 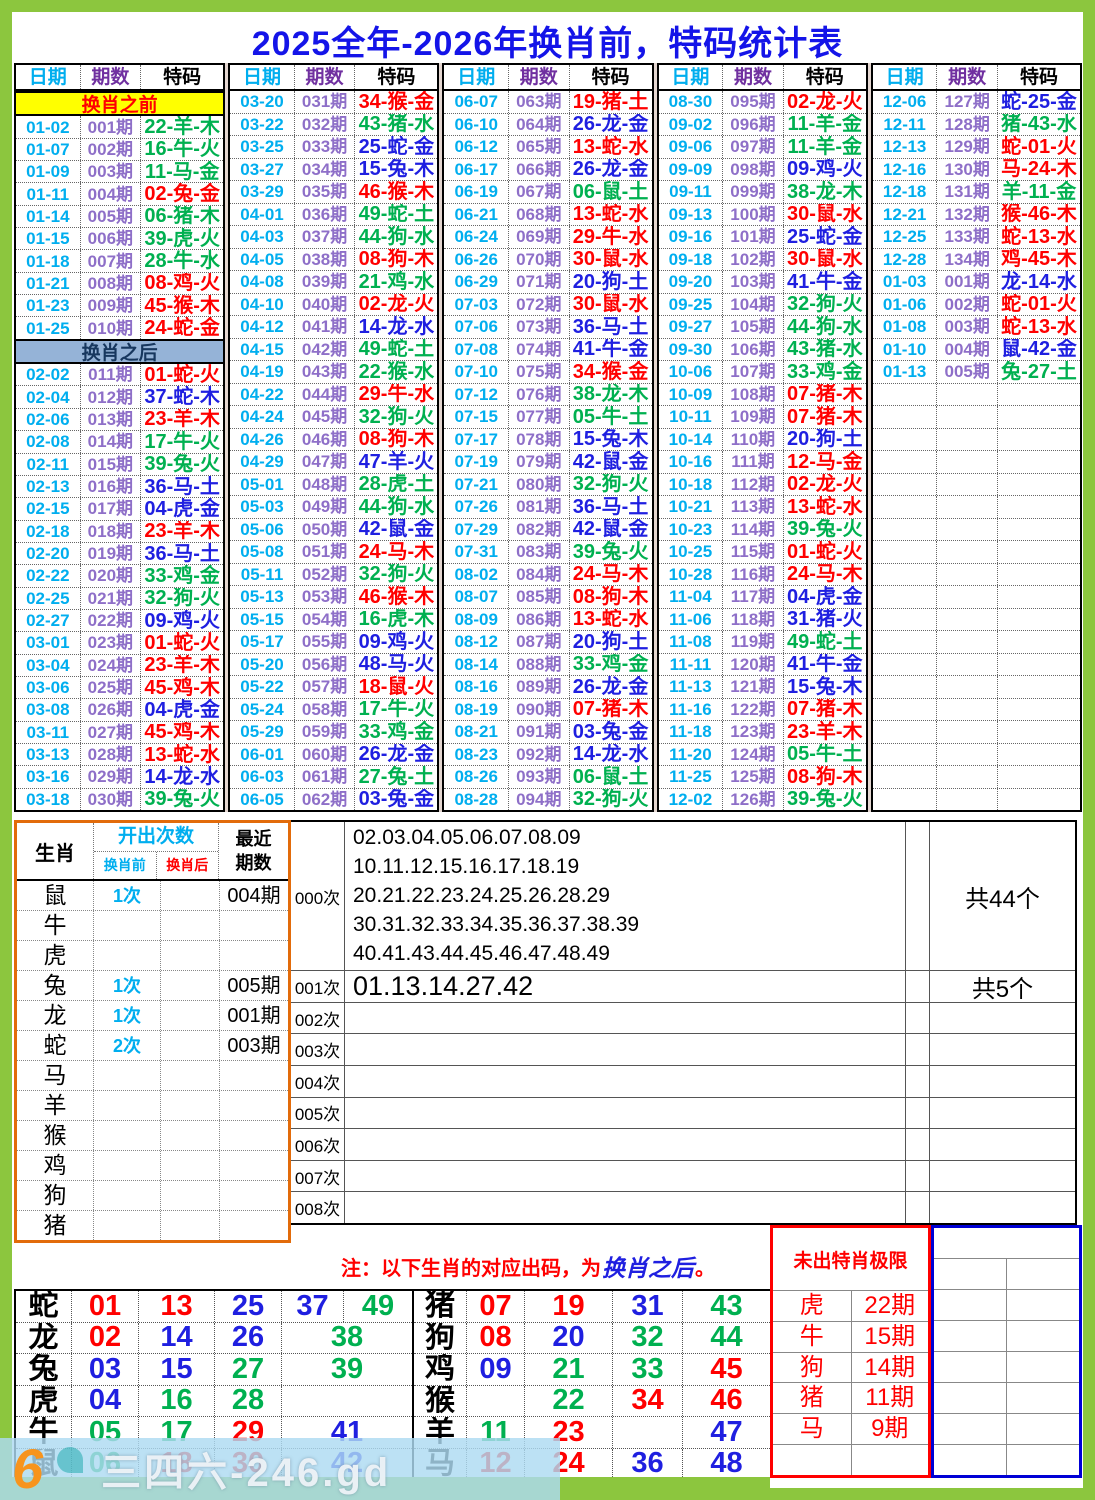 What do you see at coordinates (48, 127) in the screenshot?
I see `date-cell: 01-02` at bounding box center [48, 127].